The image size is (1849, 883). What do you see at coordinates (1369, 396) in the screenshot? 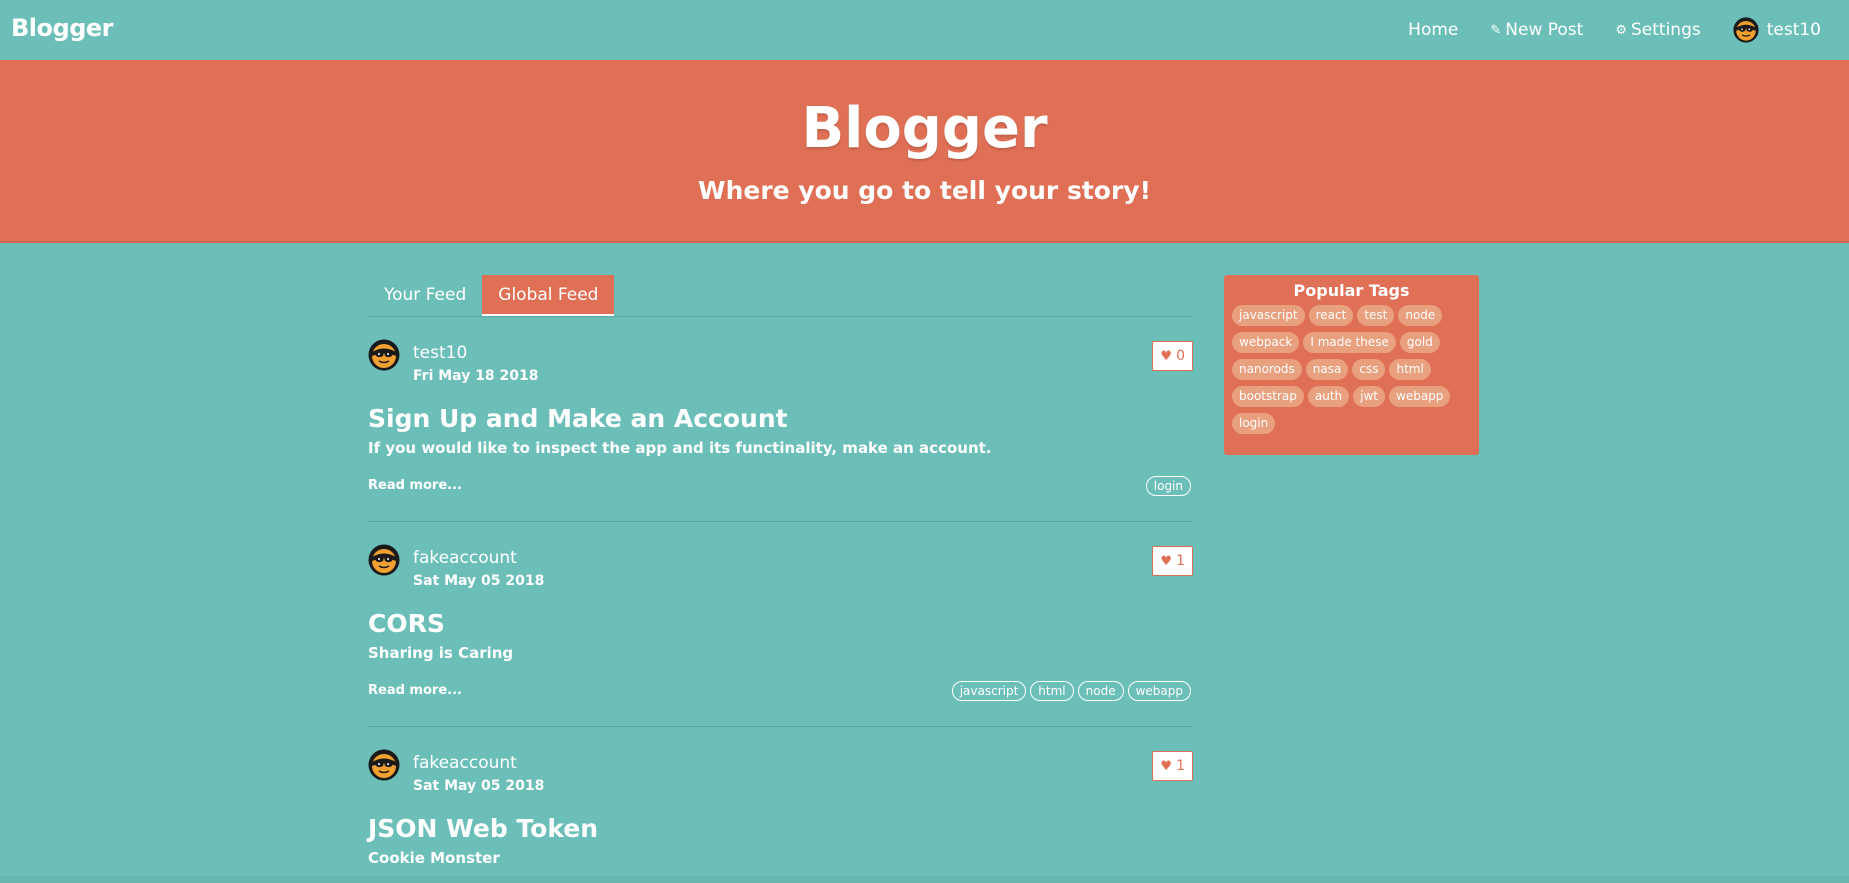
I see `tag-pill: jwt` at bounding box center [1369, 396].